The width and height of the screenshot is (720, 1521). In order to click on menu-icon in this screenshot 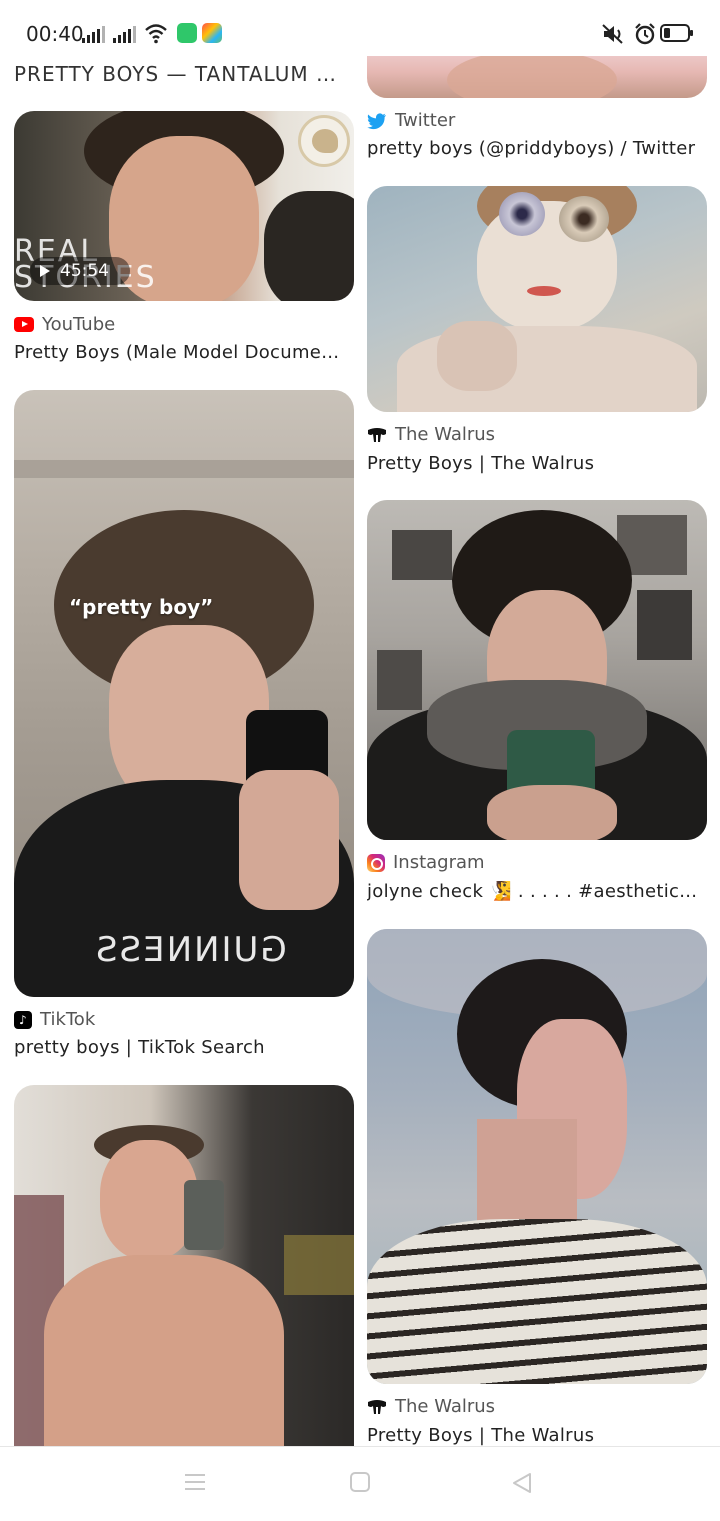, I will do `click(195, 1482)`.